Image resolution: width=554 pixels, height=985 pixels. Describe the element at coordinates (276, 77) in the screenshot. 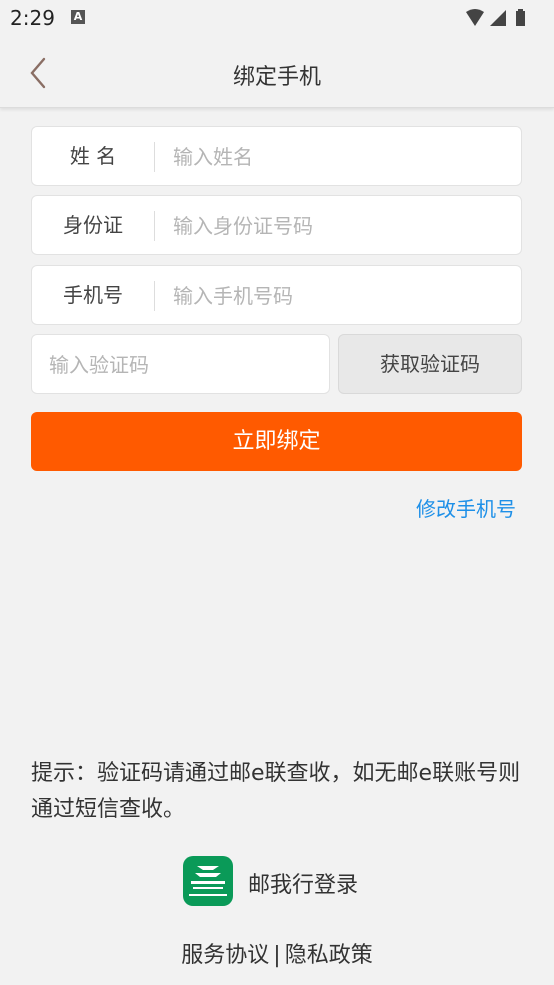

I see `page-title: 绑定手机` at that location.